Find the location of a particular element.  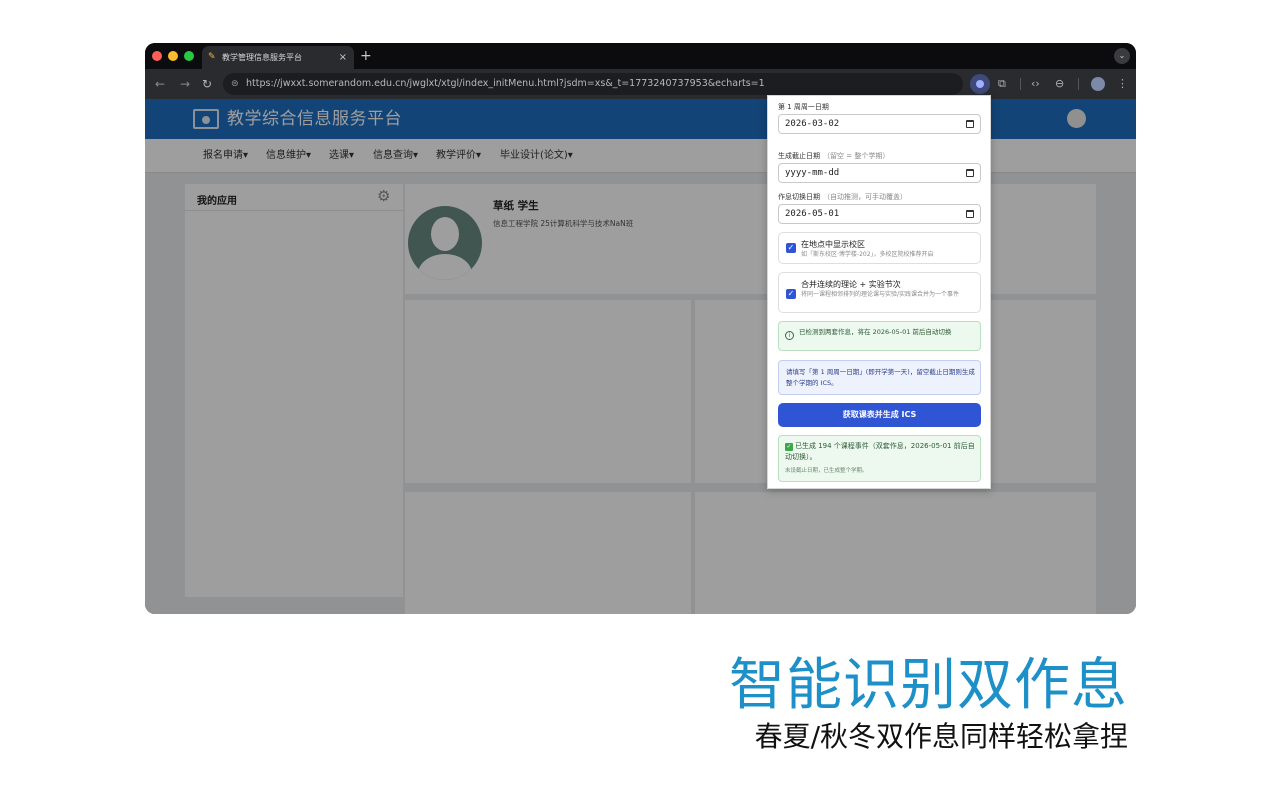

new-tab-button: + is located at coordinates (366, 56).